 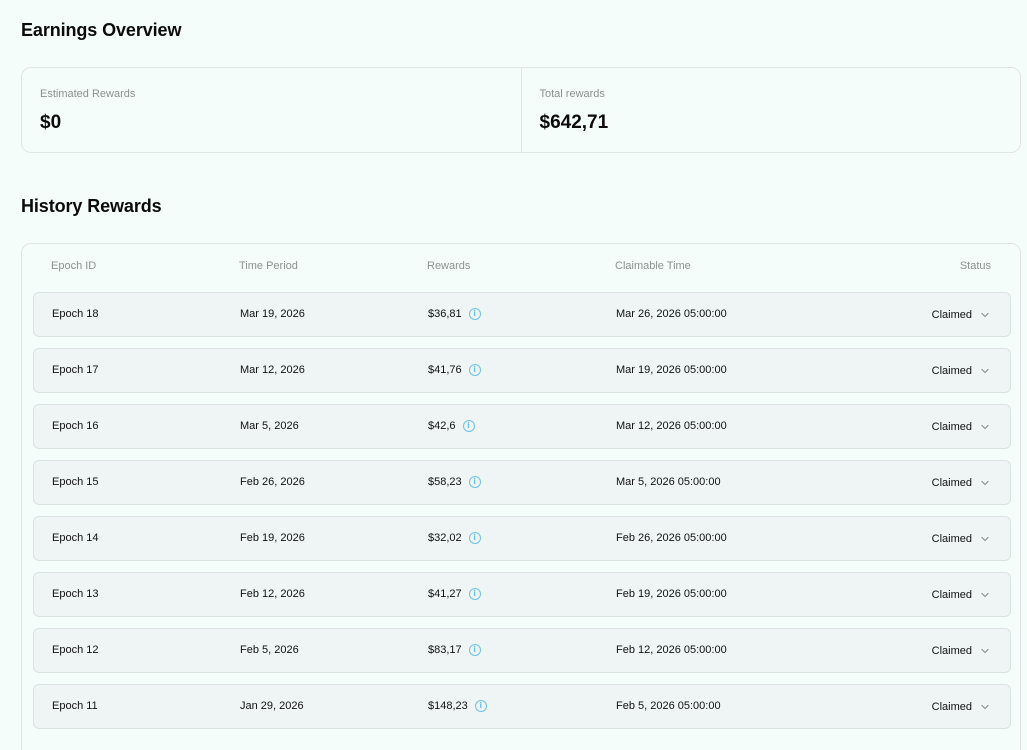 What do you see at coordinates (449, 266) in the screenshot?
I see `column-header-rewards: Rewards` at bounding box center [449, 266].